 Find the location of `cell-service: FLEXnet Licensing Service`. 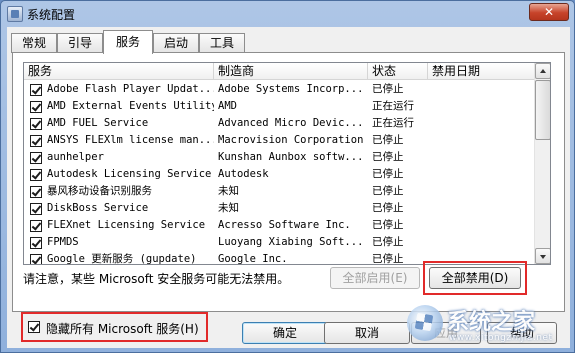

cell-service: FLEXnet Licensing Service is located at coordinates (126, 225).